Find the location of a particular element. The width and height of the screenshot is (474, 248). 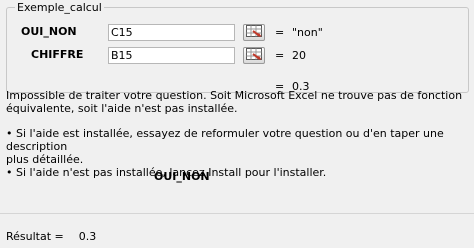

collapse-dialog-button-oui-non is located at coordinates (254, 32).